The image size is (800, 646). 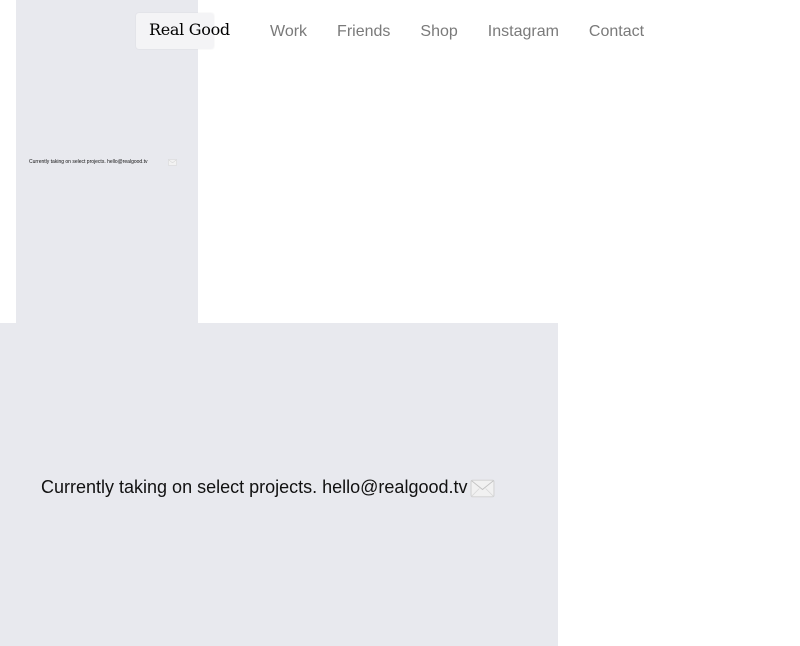 What do you see at coordinates (189, 30) in the screenshot?
I see `logo: Real Good` at bounding box center [189, 30].